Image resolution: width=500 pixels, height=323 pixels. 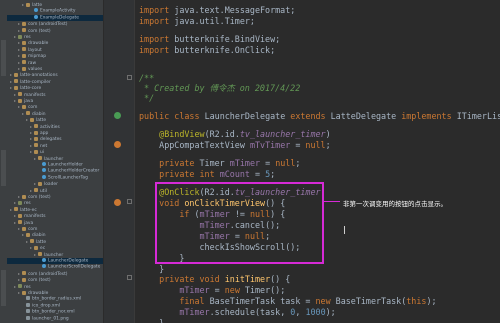 I want to click on tree-item-label: launcher, so click(x=54, y=159).